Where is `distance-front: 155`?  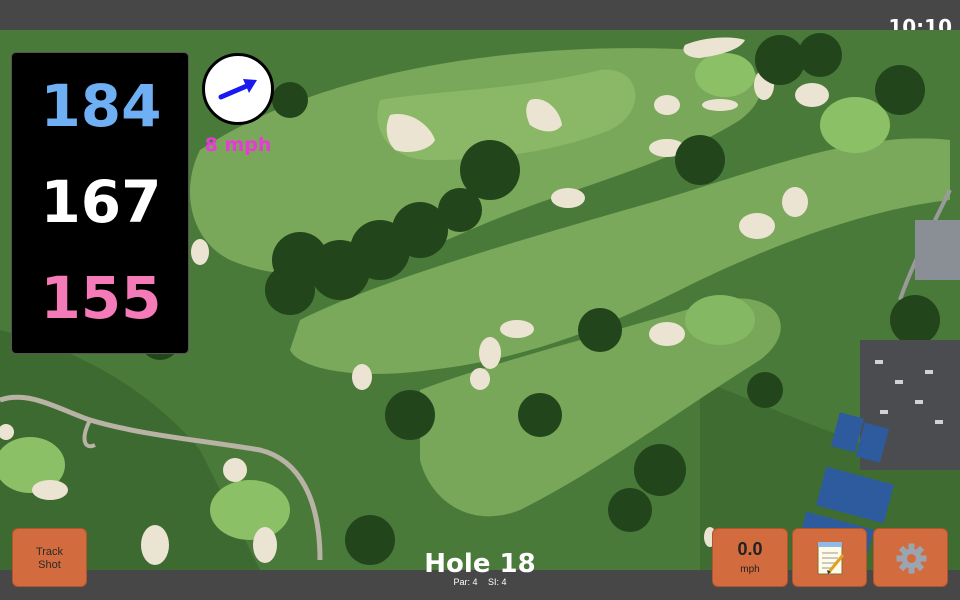 distance-front: 155 is located at coordinates (101, 298).